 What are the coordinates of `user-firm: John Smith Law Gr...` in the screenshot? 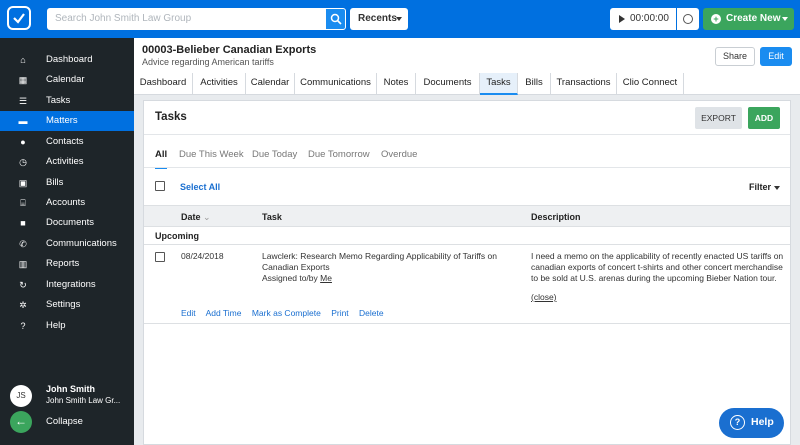 It's located at (83, 400).